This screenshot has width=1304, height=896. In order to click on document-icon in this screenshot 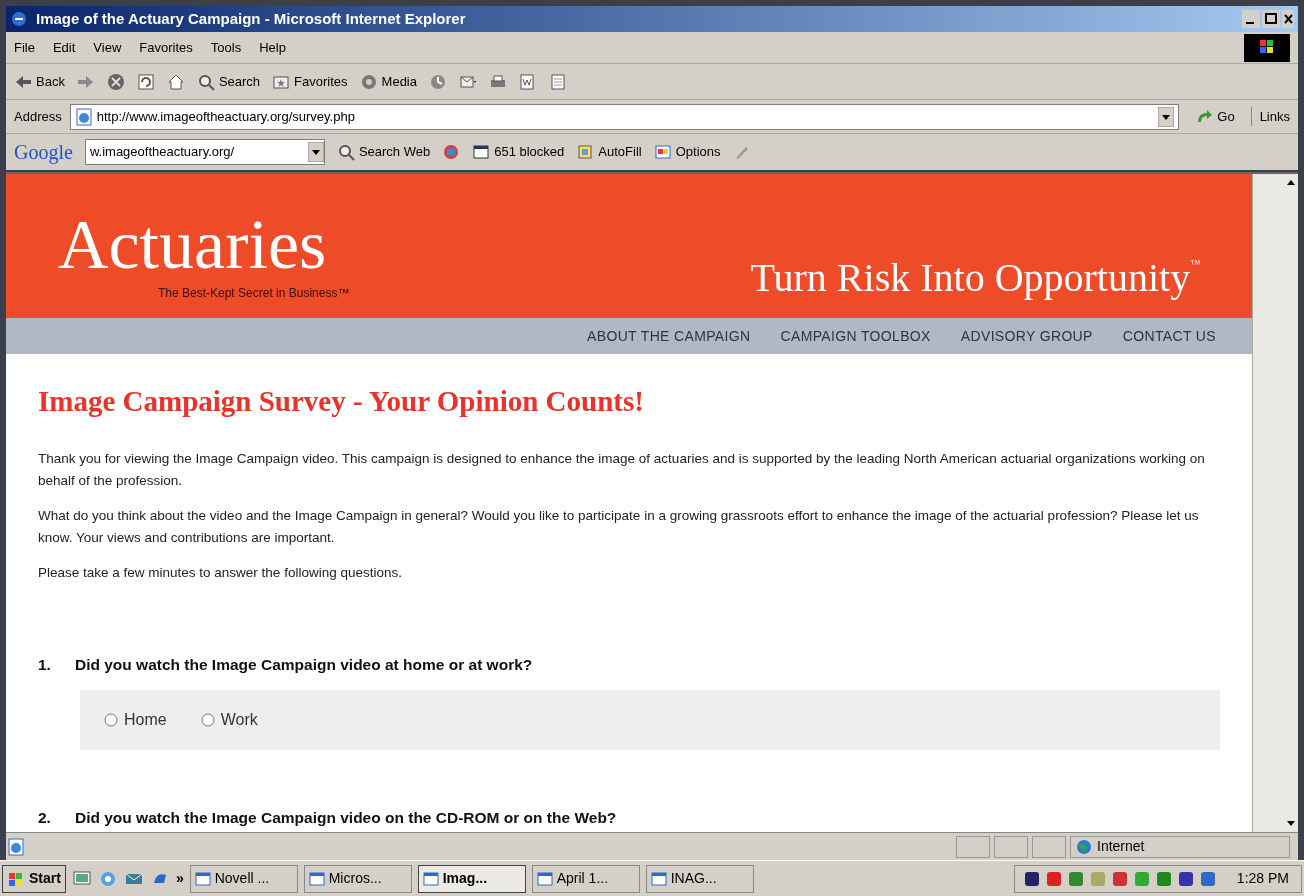, I will do `click(528, 81)`.